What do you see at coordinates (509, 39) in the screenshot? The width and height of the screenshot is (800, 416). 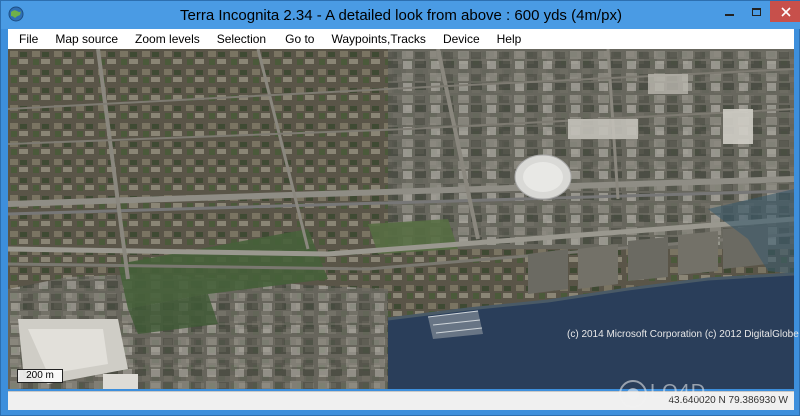 I see `menu-help: Help` at bounding box center [509, 39].